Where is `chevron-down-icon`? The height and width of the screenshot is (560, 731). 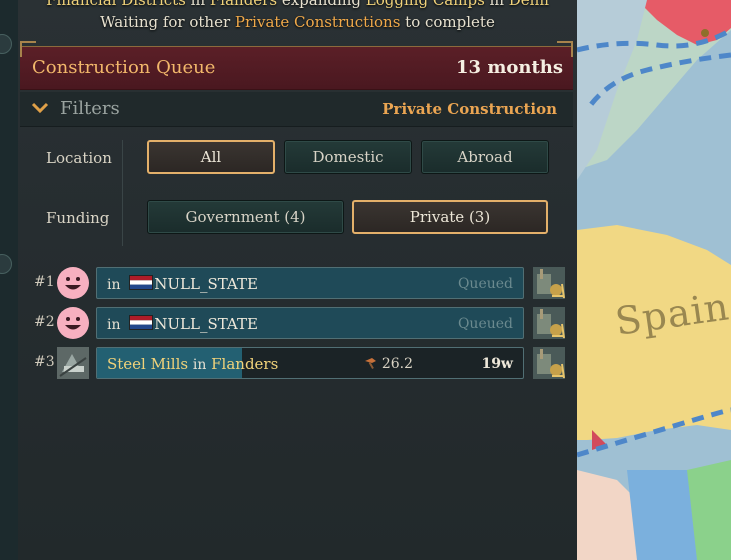 chevron-down-icon is located at coordinates (40, 108).